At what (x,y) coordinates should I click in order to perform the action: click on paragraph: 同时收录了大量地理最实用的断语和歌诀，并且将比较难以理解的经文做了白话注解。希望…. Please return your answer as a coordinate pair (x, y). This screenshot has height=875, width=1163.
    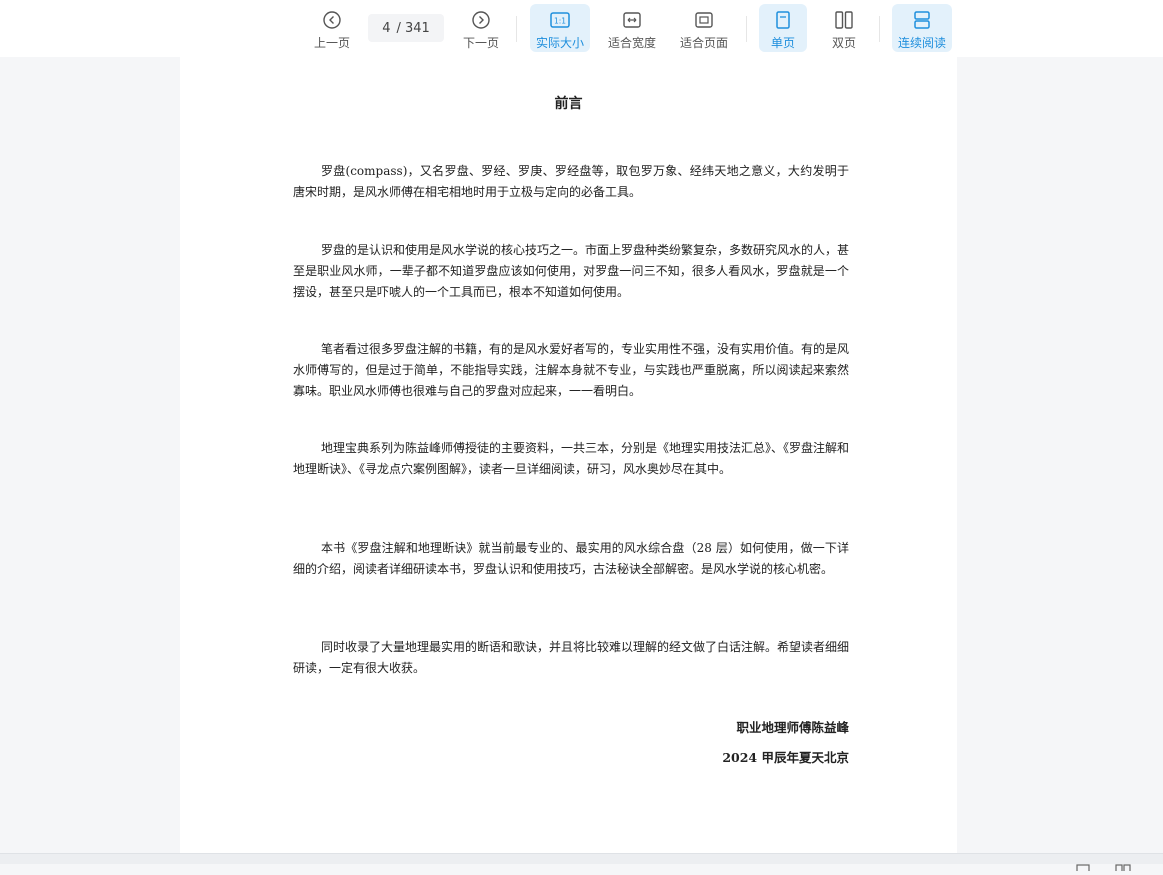
    Looking at the image, I should click on (571, 657).